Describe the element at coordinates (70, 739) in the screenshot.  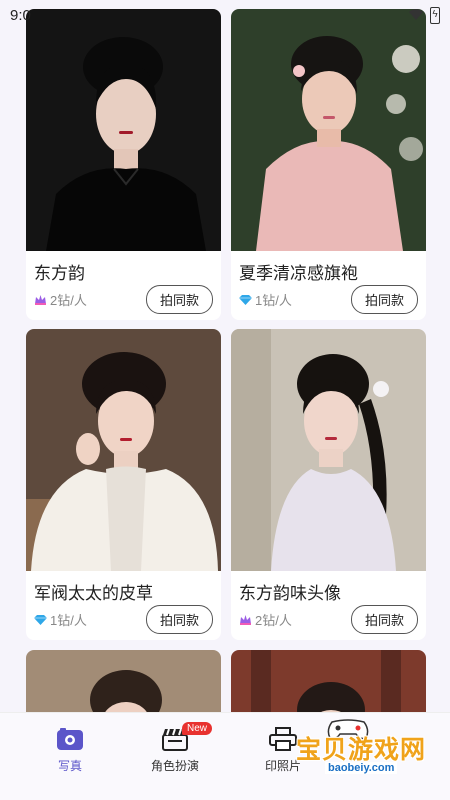
I see `camera-icon` at that location.